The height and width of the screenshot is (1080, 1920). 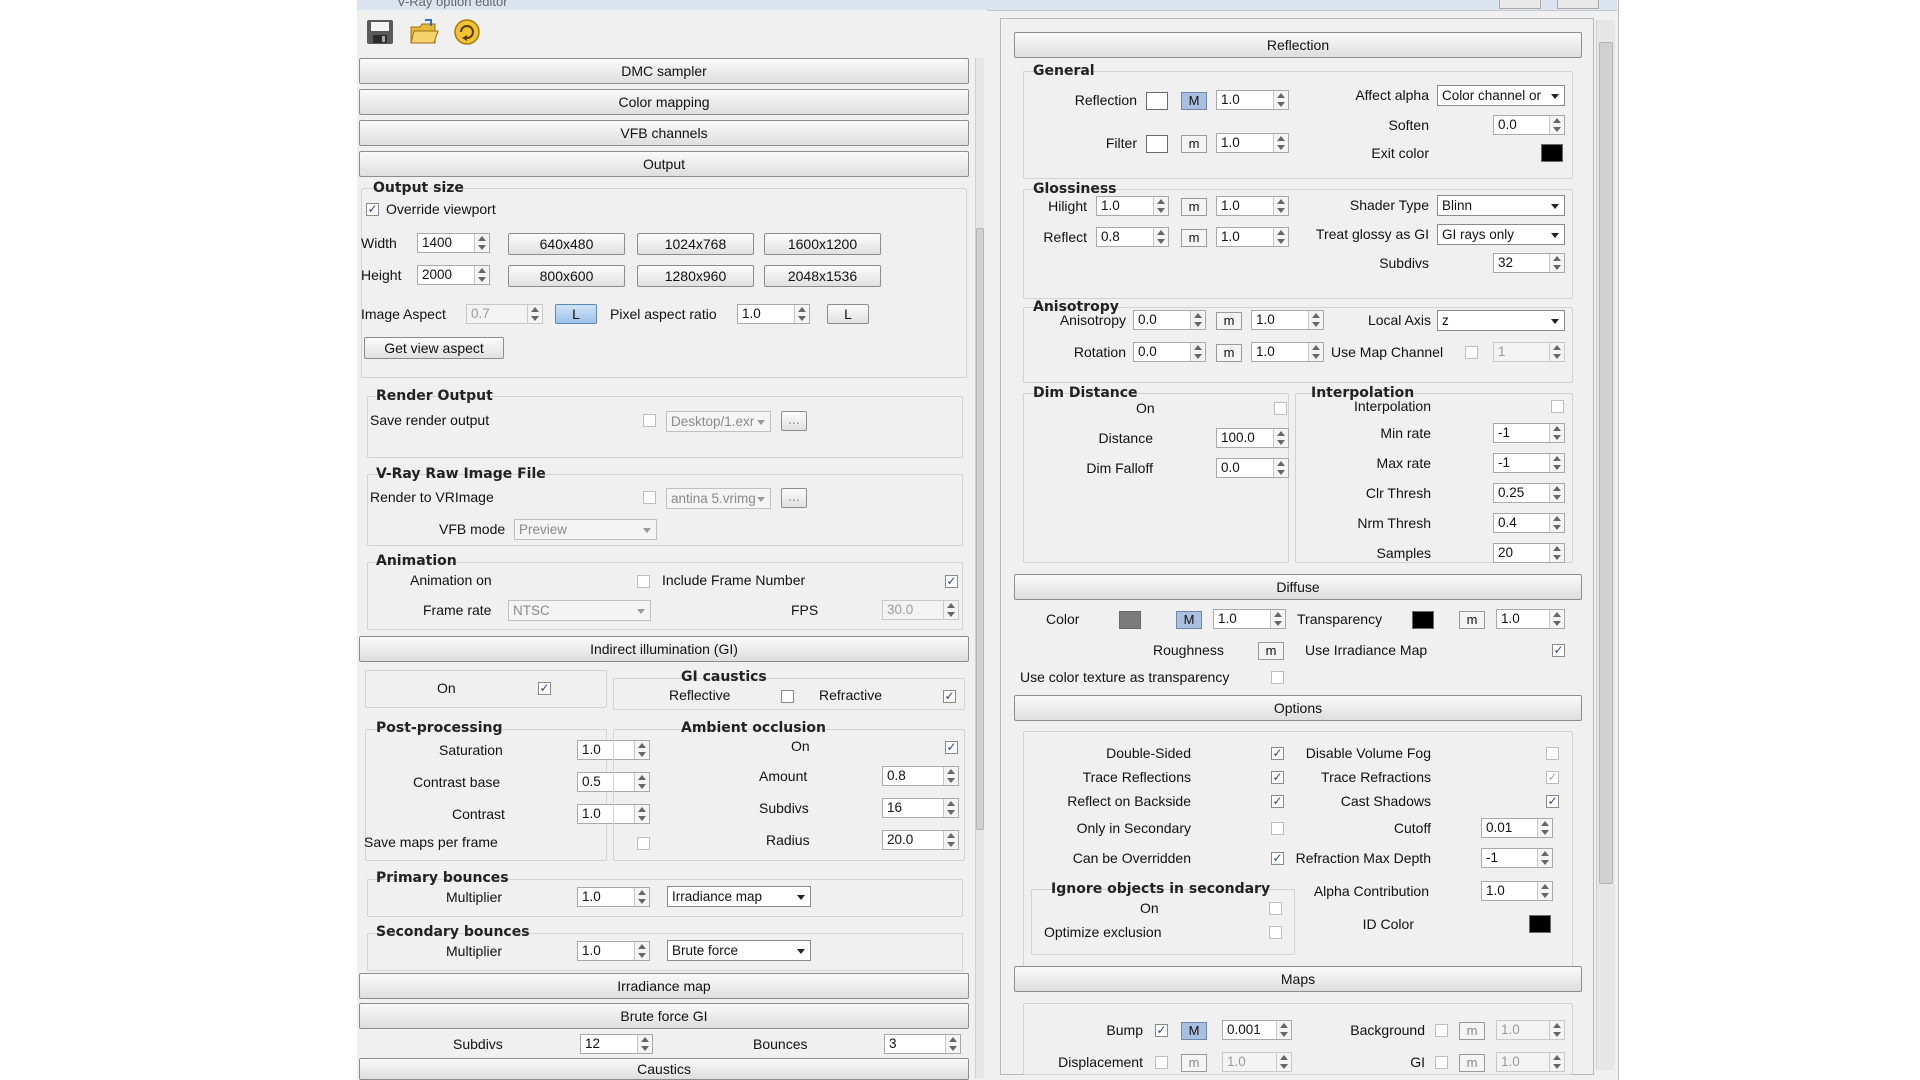 What do you see at coordinates (951, 747) in the screenshot?
I see `ao-on-checkbox: ✓` at bounding box center [951, 747].